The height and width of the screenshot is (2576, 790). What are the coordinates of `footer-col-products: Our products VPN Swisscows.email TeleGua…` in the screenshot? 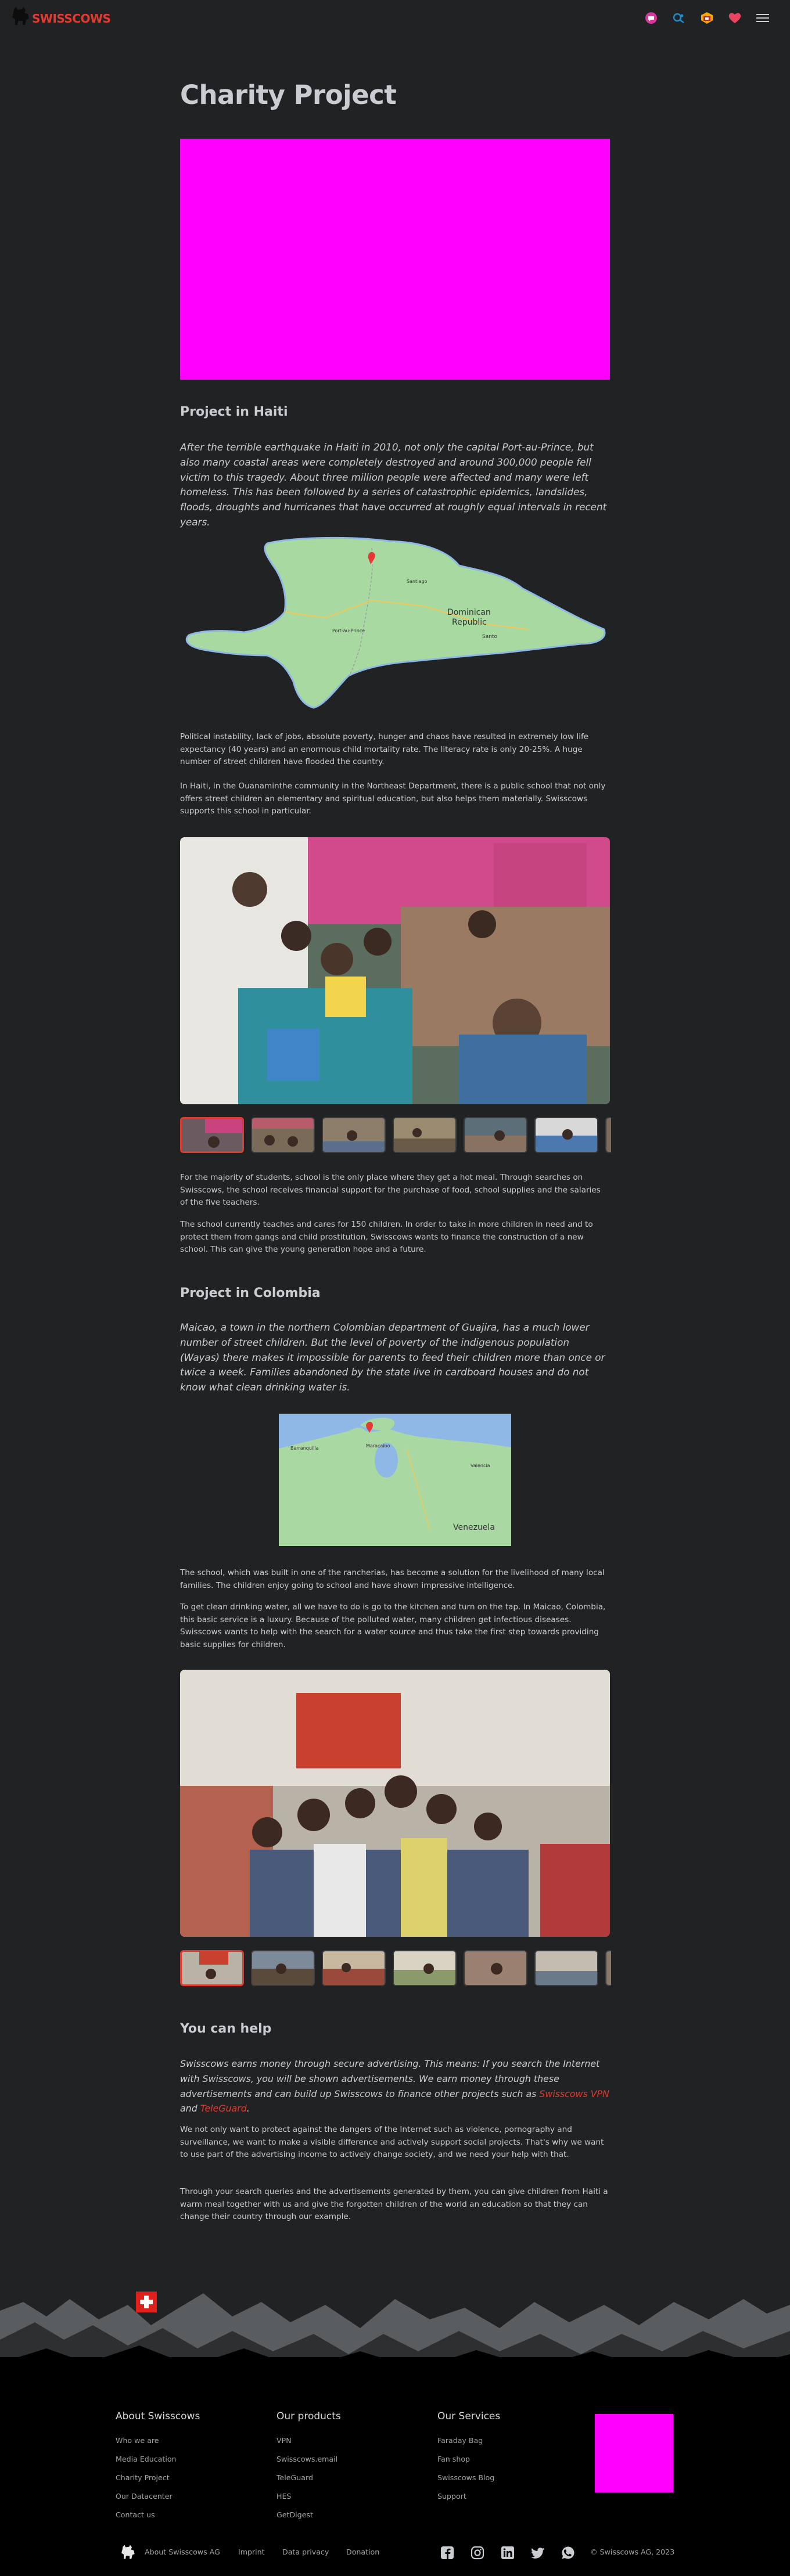 It's located at (309, 2467).